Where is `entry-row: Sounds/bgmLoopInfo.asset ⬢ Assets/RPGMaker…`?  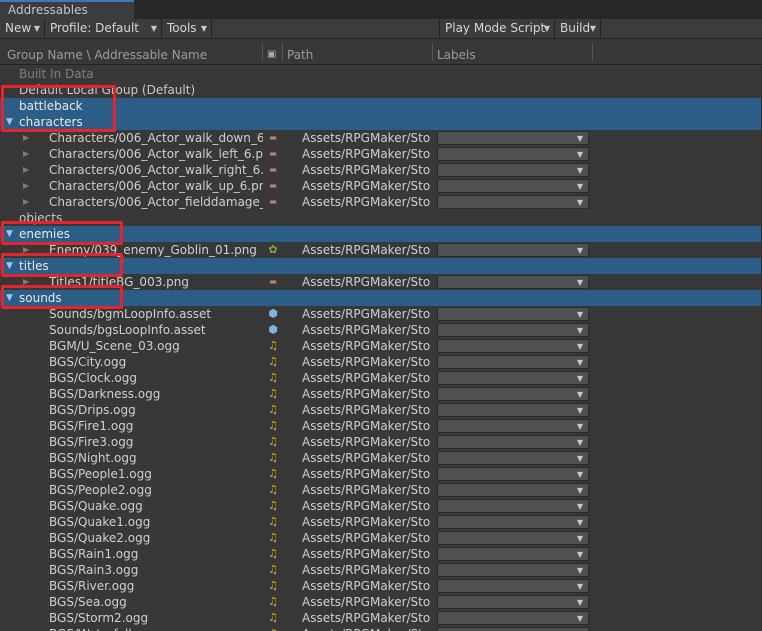 entry-row: Sounds/bgmLoopInfo.asset ⬢ Assets/RPGMaker… is located at coordinates (381, 314).